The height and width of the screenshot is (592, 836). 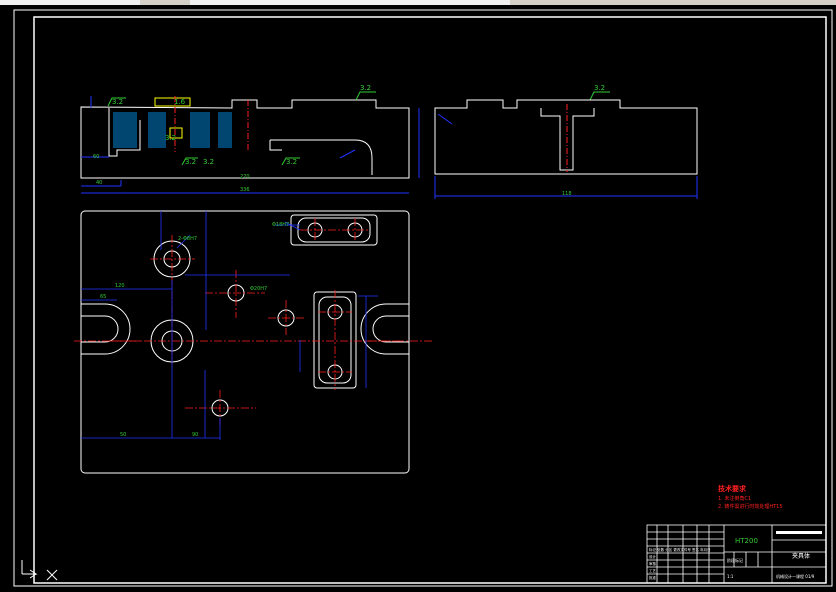 What do you see at coordinates (599, 88) in the screenshot?
I see `roughness-r8: 3.2` at bounding box center [599, 88].